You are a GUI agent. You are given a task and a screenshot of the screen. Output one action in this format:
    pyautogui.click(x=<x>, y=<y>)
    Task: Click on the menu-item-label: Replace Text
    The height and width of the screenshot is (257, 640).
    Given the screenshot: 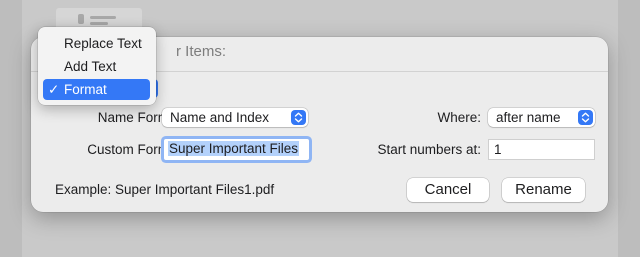 What is the action you would take?
    pyautogui.click(x=103, y=43)
    